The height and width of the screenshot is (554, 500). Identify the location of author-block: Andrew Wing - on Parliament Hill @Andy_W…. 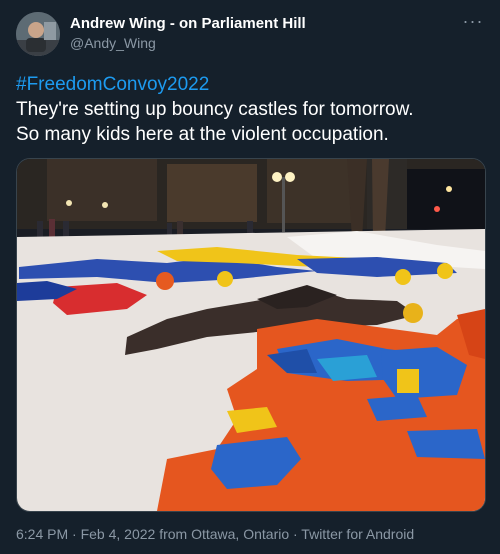
(188, 34).